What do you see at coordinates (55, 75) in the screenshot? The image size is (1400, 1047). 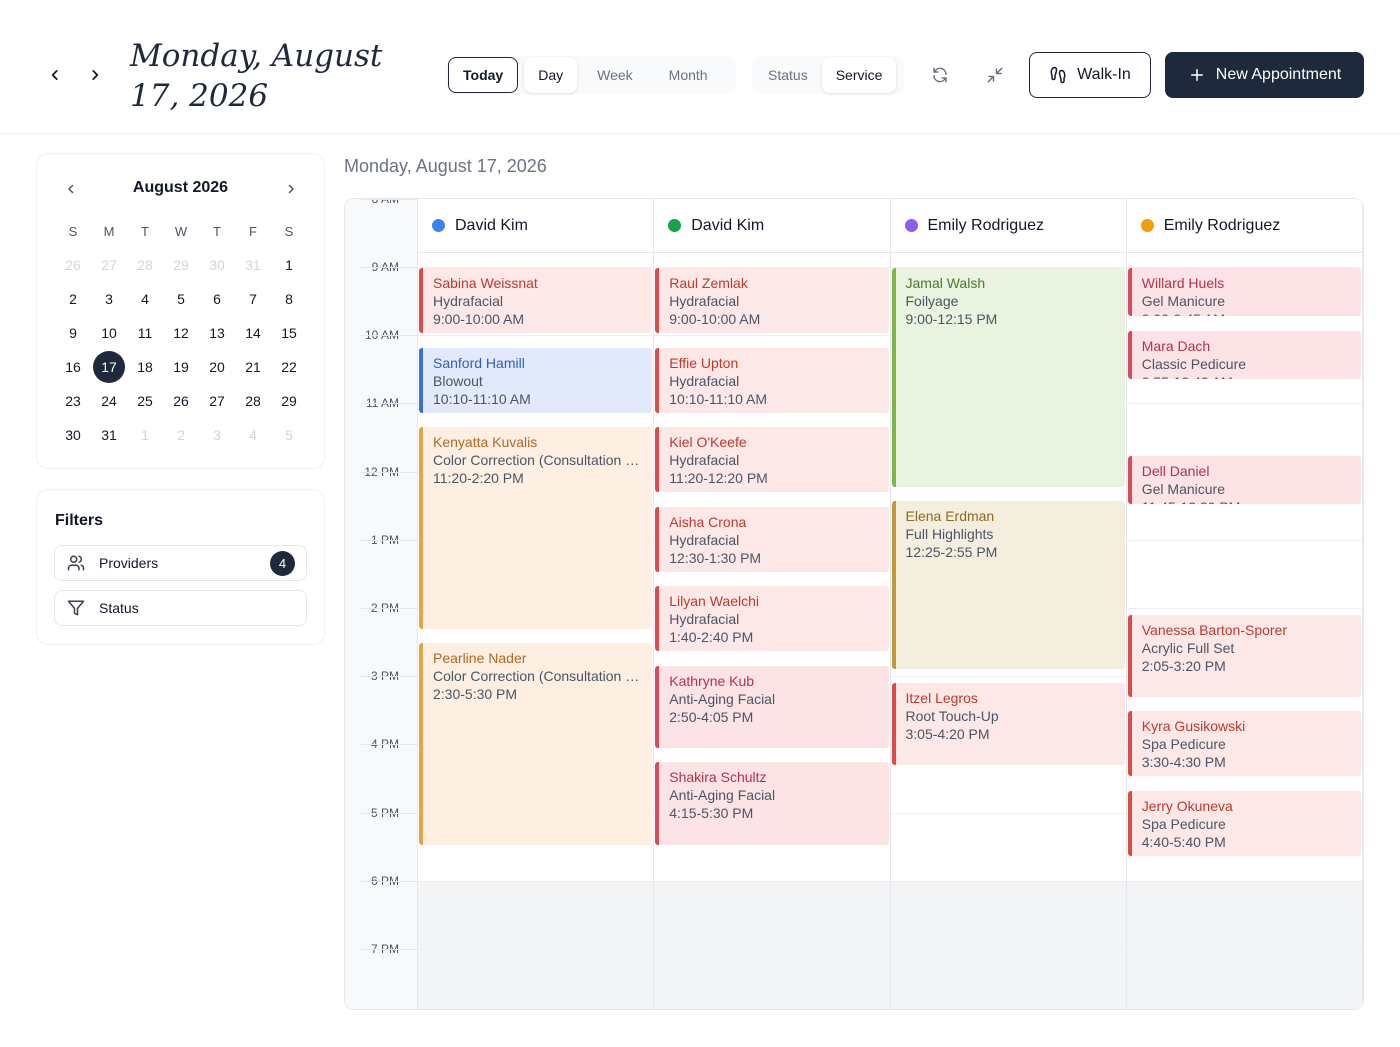 I see `prev-day-button` at bounding box center [55, 75].